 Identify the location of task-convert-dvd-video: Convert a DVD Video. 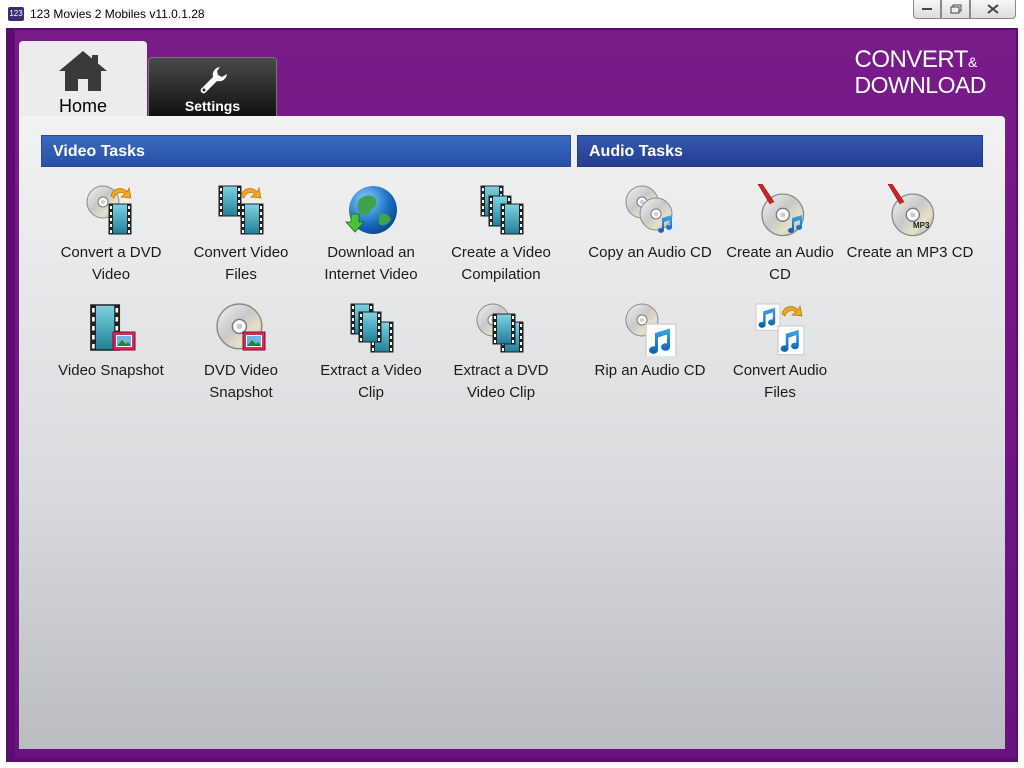
(111, 241).